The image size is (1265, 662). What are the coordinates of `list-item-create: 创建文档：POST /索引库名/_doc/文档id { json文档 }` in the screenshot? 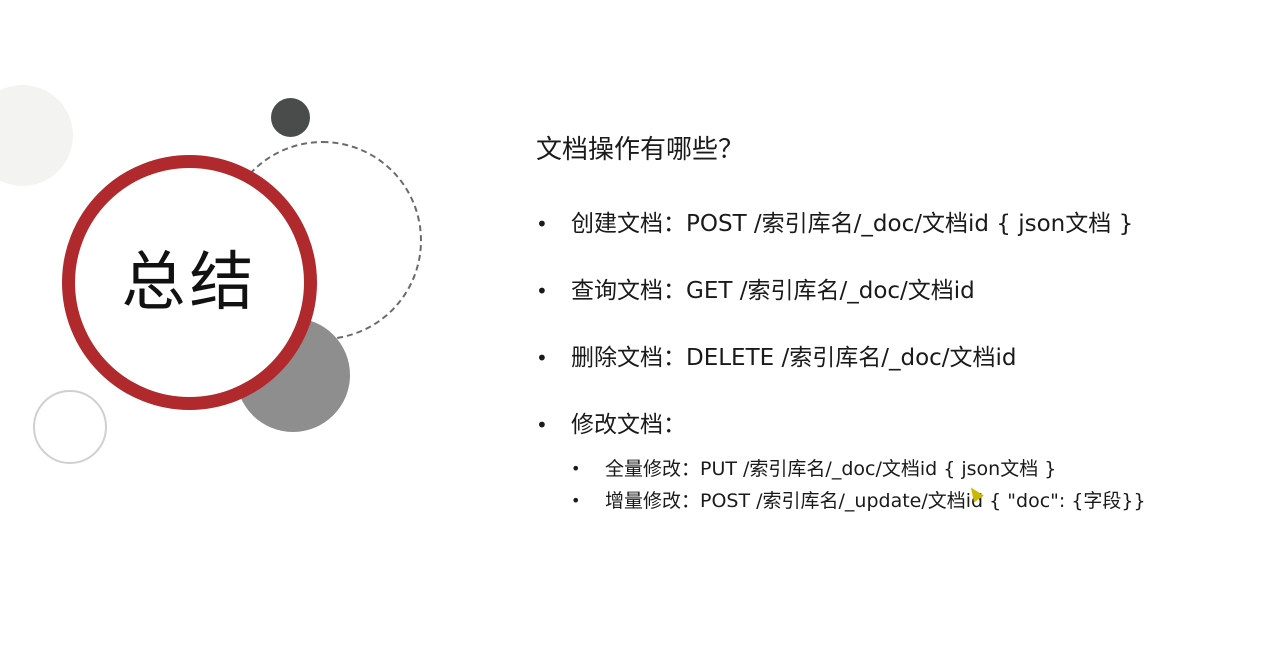 It's located at (886, 224).